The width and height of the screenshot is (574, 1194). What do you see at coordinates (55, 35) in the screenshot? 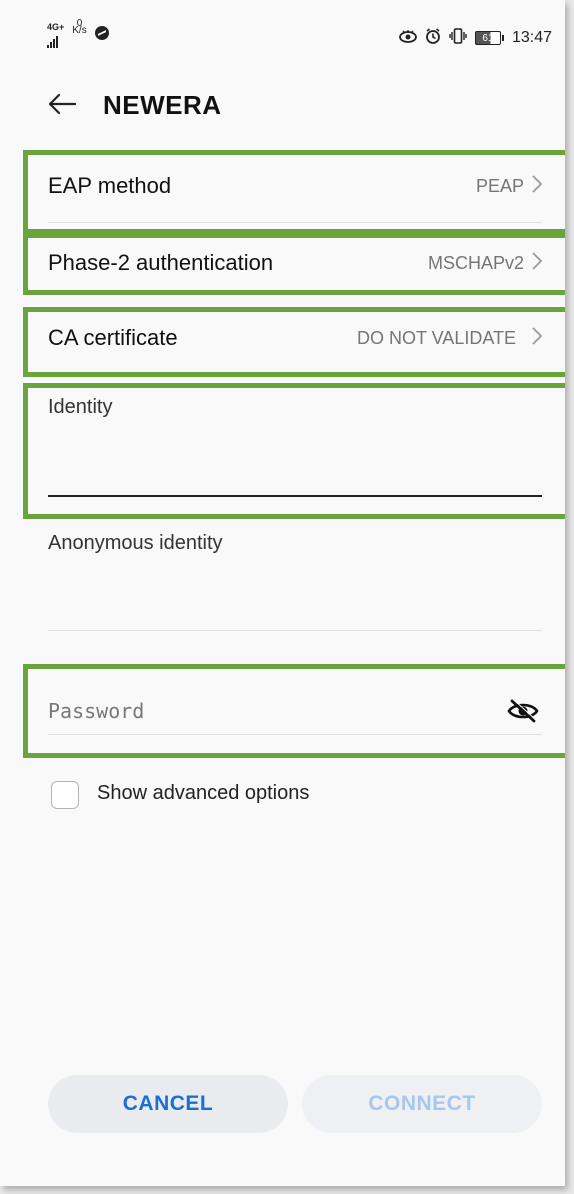
I see `signal-icon: 4G+` at bounding box center [55, 35].